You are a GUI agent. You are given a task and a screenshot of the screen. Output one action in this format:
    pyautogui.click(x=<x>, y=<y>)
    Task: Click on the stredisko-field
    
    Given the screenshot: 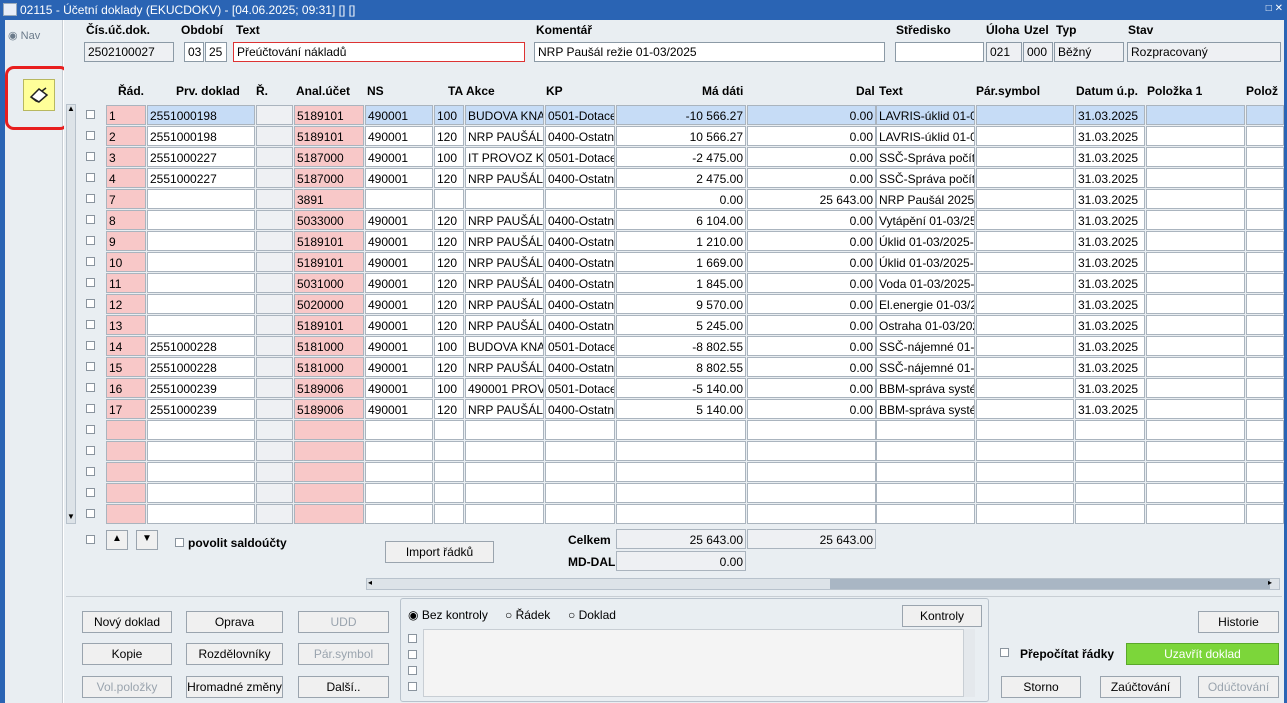 What is the action you would take?
    pyautogui.click(x=939, y=52)
    